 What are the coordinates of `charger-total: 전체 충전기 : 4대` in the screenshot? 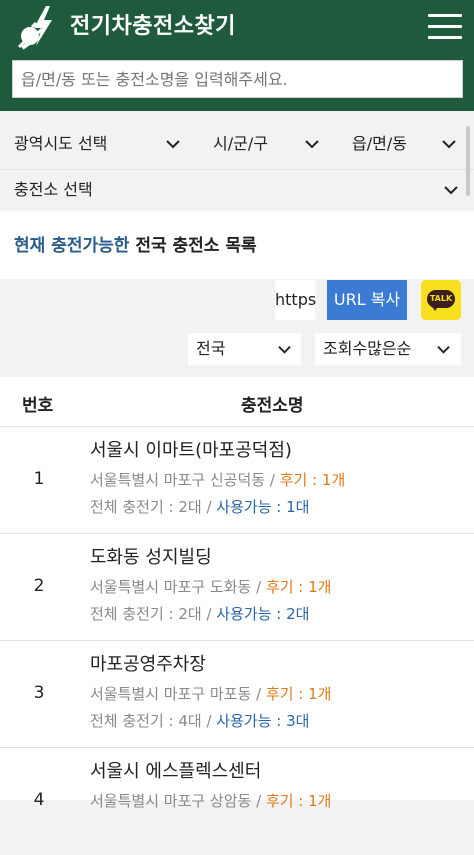 It's located at (146, 721).